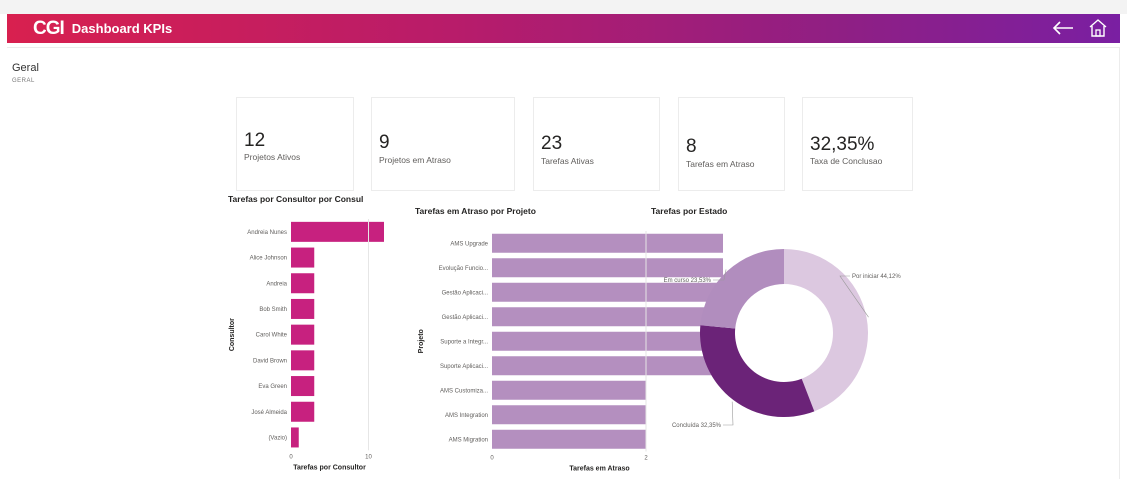  Describe the element at coordinates (563, 7) in the screenshot. I see `window-top-strip` at that location.